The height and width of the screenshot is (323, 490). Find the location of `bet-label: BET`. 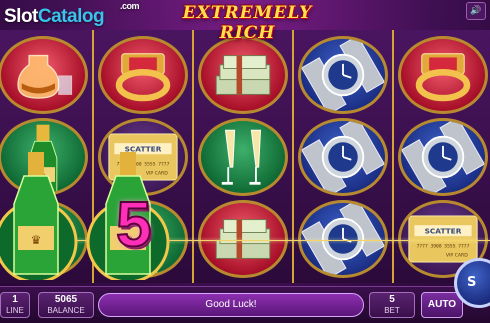

bet-label: BET is located at coordinates (392, 310).